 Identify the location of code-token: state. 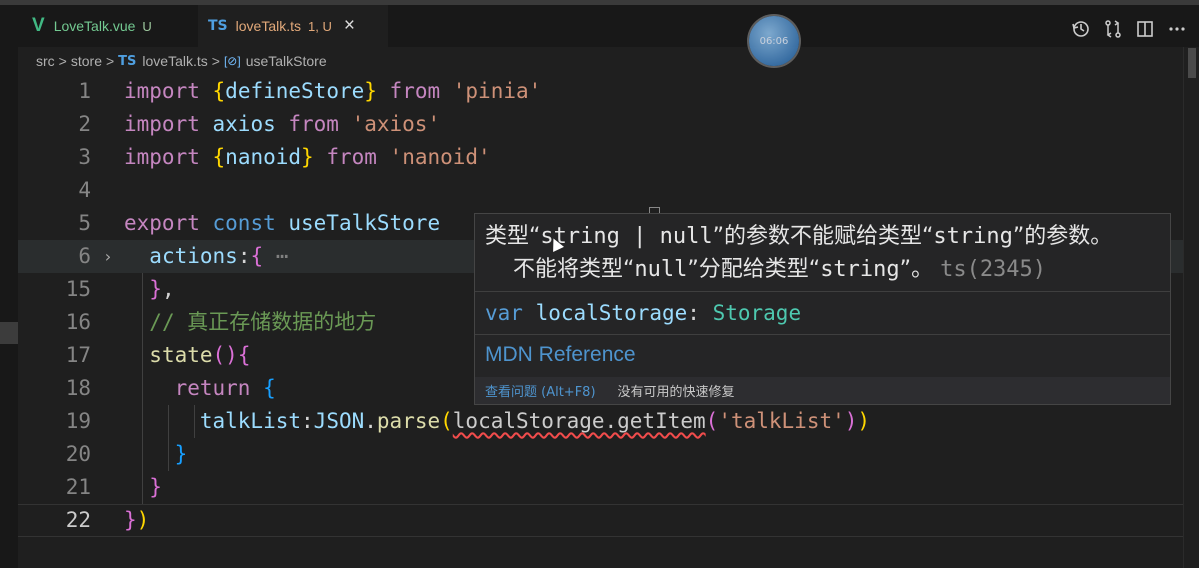
(181, 355).